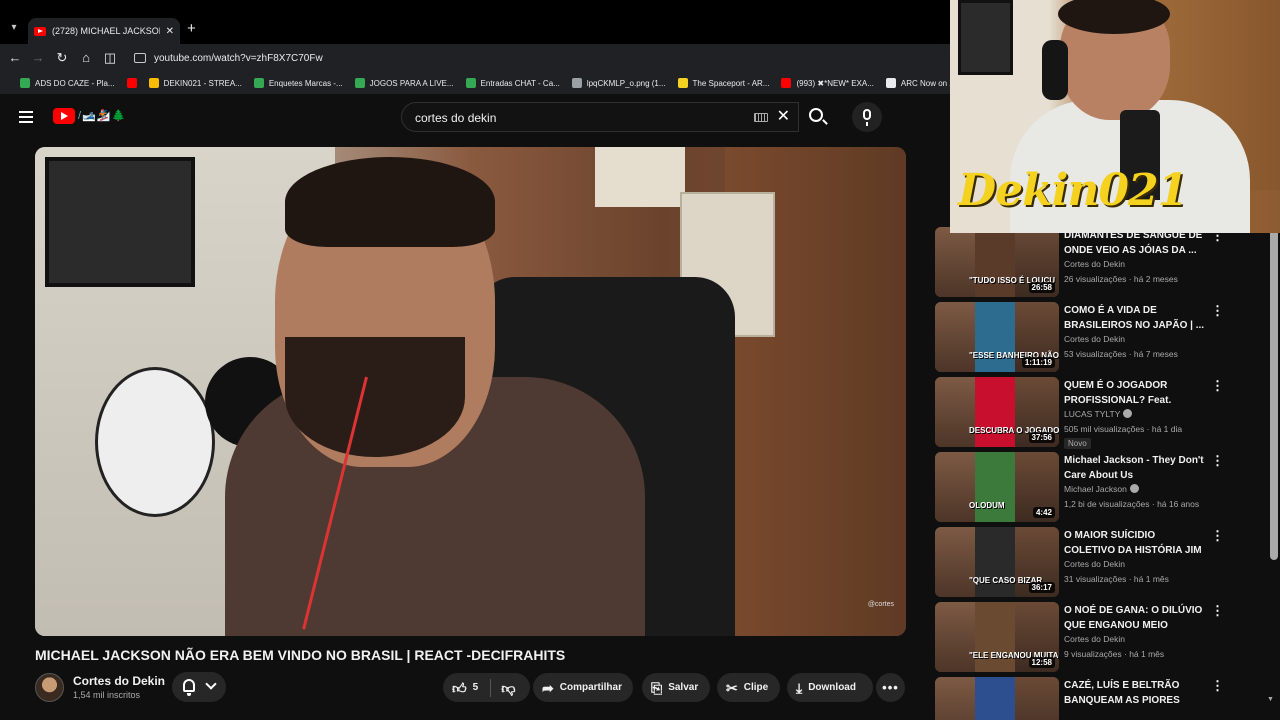  I want to click on browser-tab-active: (2728) MICHAEL JACKSON NÃO ✕, so click(104, 31).